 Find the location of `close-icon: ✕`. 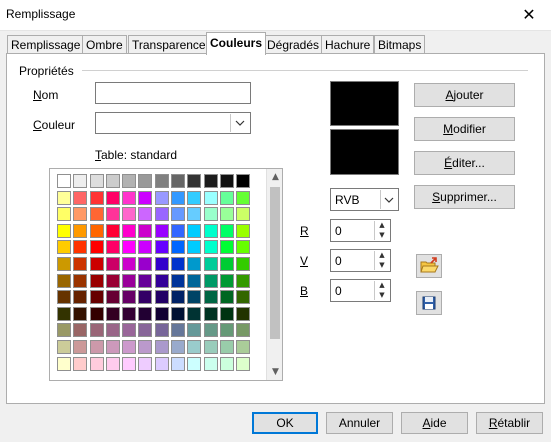

close-icon: ✕ is located at coordinates (529, 15).